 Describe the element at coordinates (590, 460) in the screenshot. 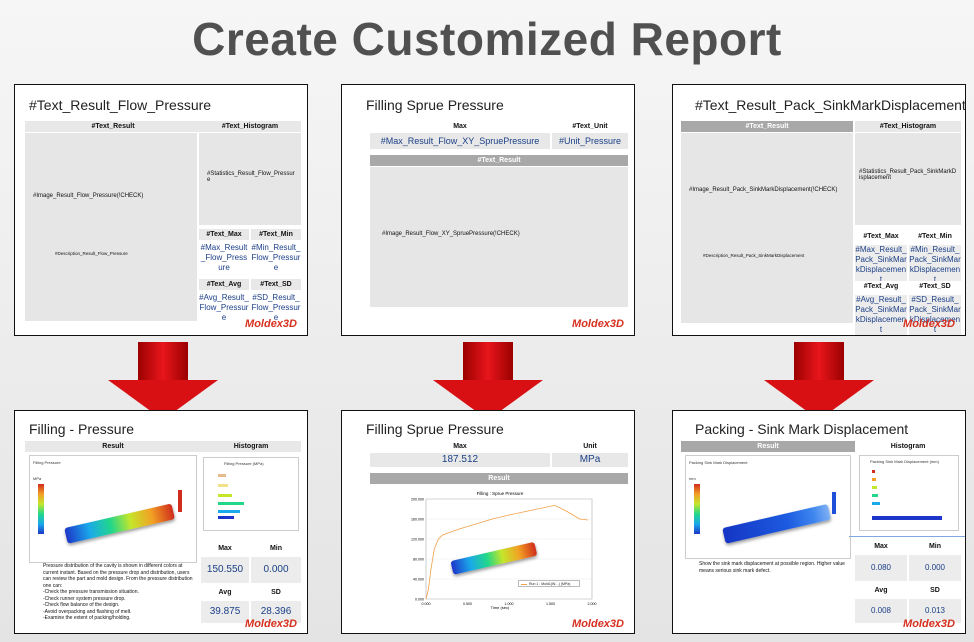

I see `unit-value: MPa` at that location.